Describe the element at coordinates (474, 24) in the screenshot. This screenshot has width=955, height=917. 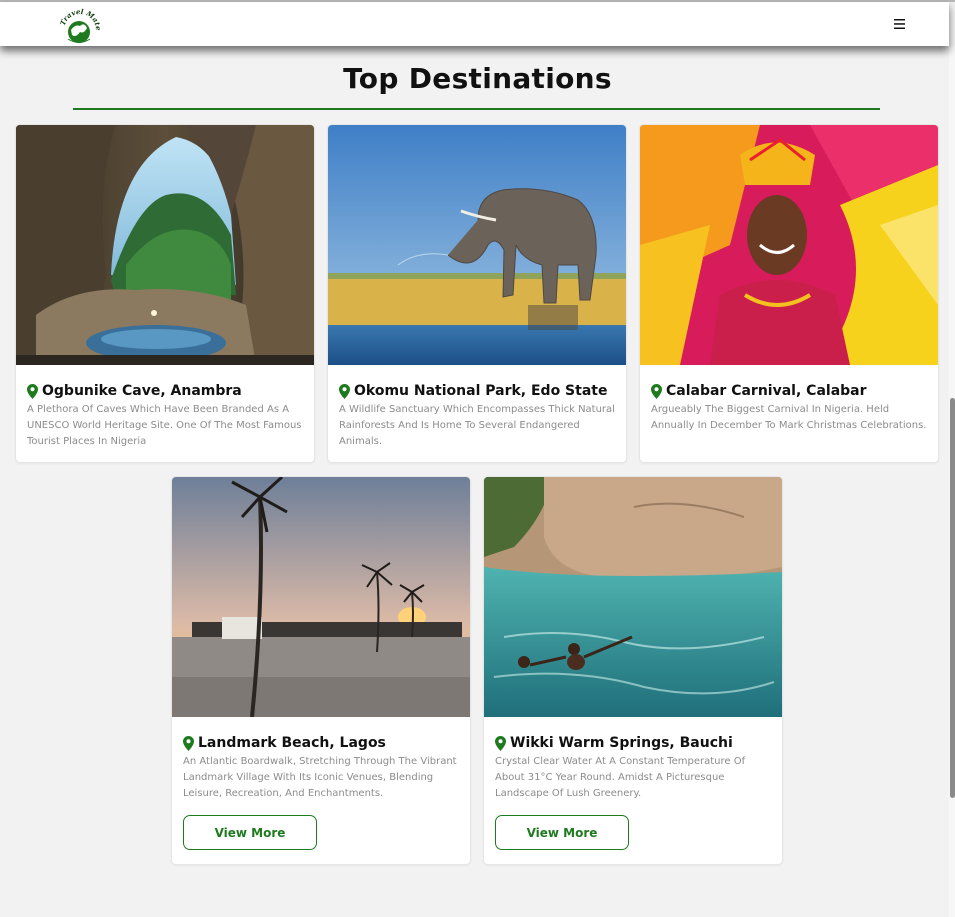
I see `navbar: Travel Mate` at that location.